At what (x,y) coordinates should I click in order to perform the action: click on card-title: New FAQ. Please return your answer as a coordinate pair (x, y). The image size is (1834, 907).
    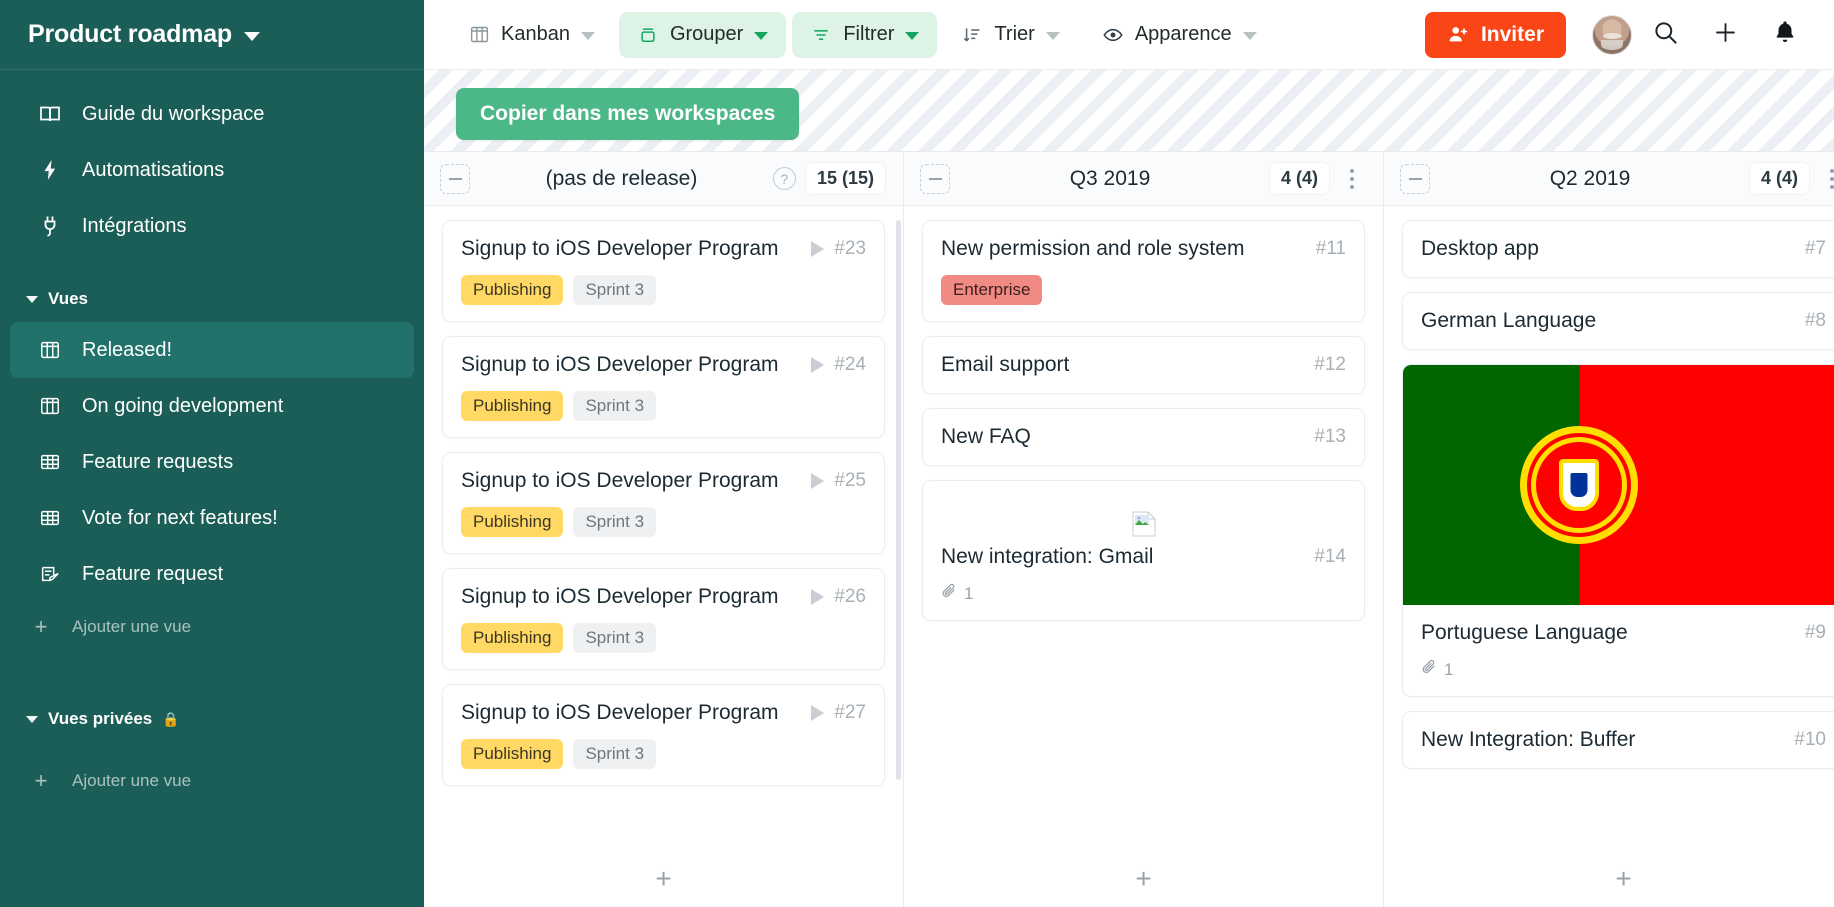
    Looking at the image, I should click on (986, 436).